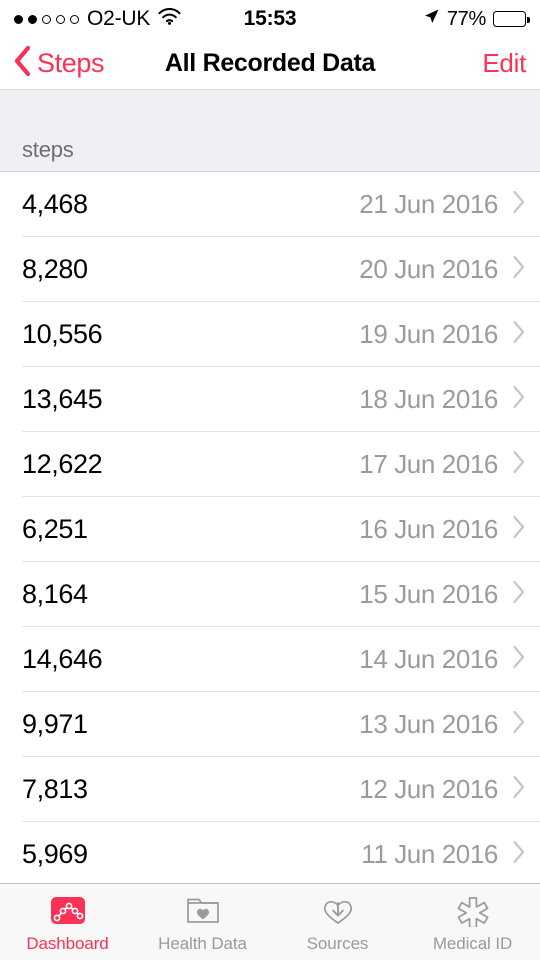 This screenshot has height=960, width=540. I want to click on table-row: 7,813 12 Jun 2016, so click(270, 789).